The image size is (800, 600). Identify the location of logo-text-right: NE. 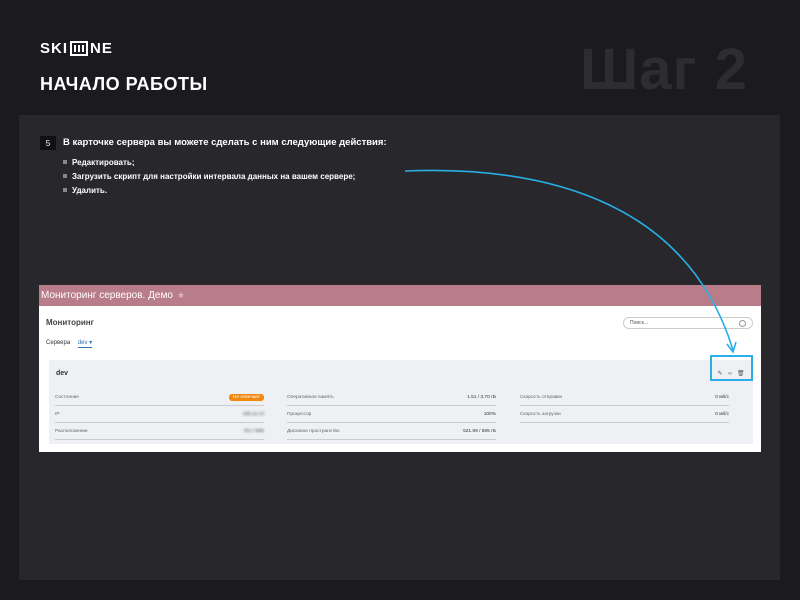
(101, 48).